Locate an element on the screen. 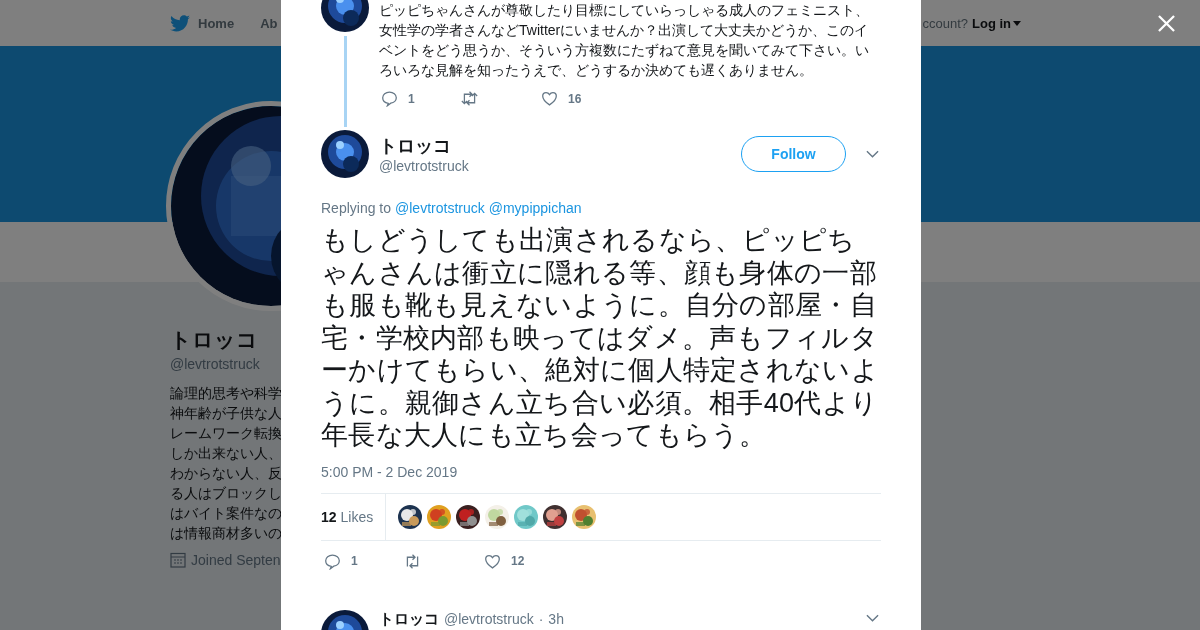  mention-link: @mypippichan is located at coordinates (535, 208).